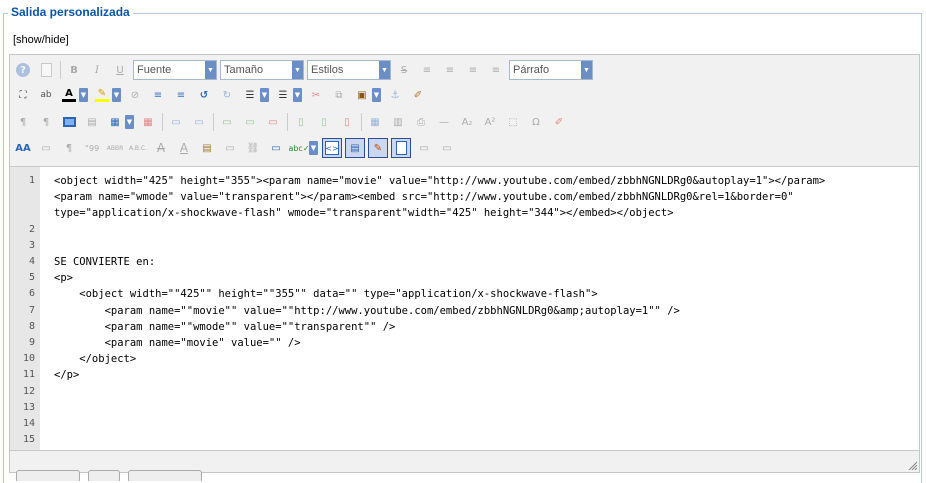 The image size is (926, 483). I want to click on underline-button: U, so click(120, 70).